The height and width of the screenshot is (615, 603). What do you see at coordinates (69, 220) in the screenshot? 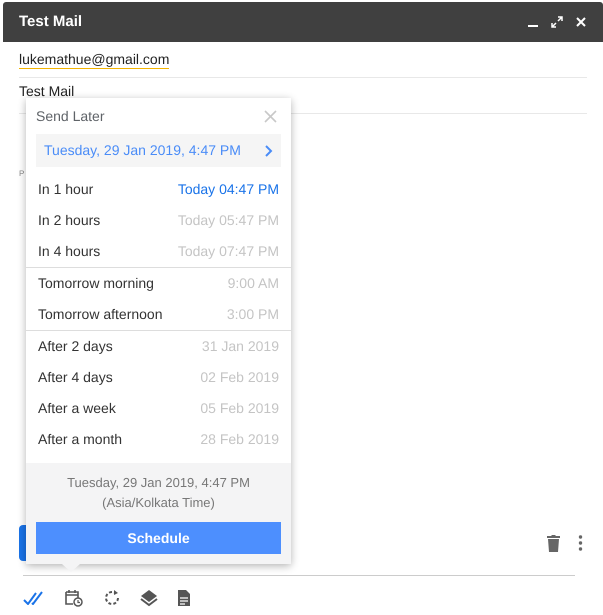
I see `option-label: In 2 hours` at bounding box center [69, 220].